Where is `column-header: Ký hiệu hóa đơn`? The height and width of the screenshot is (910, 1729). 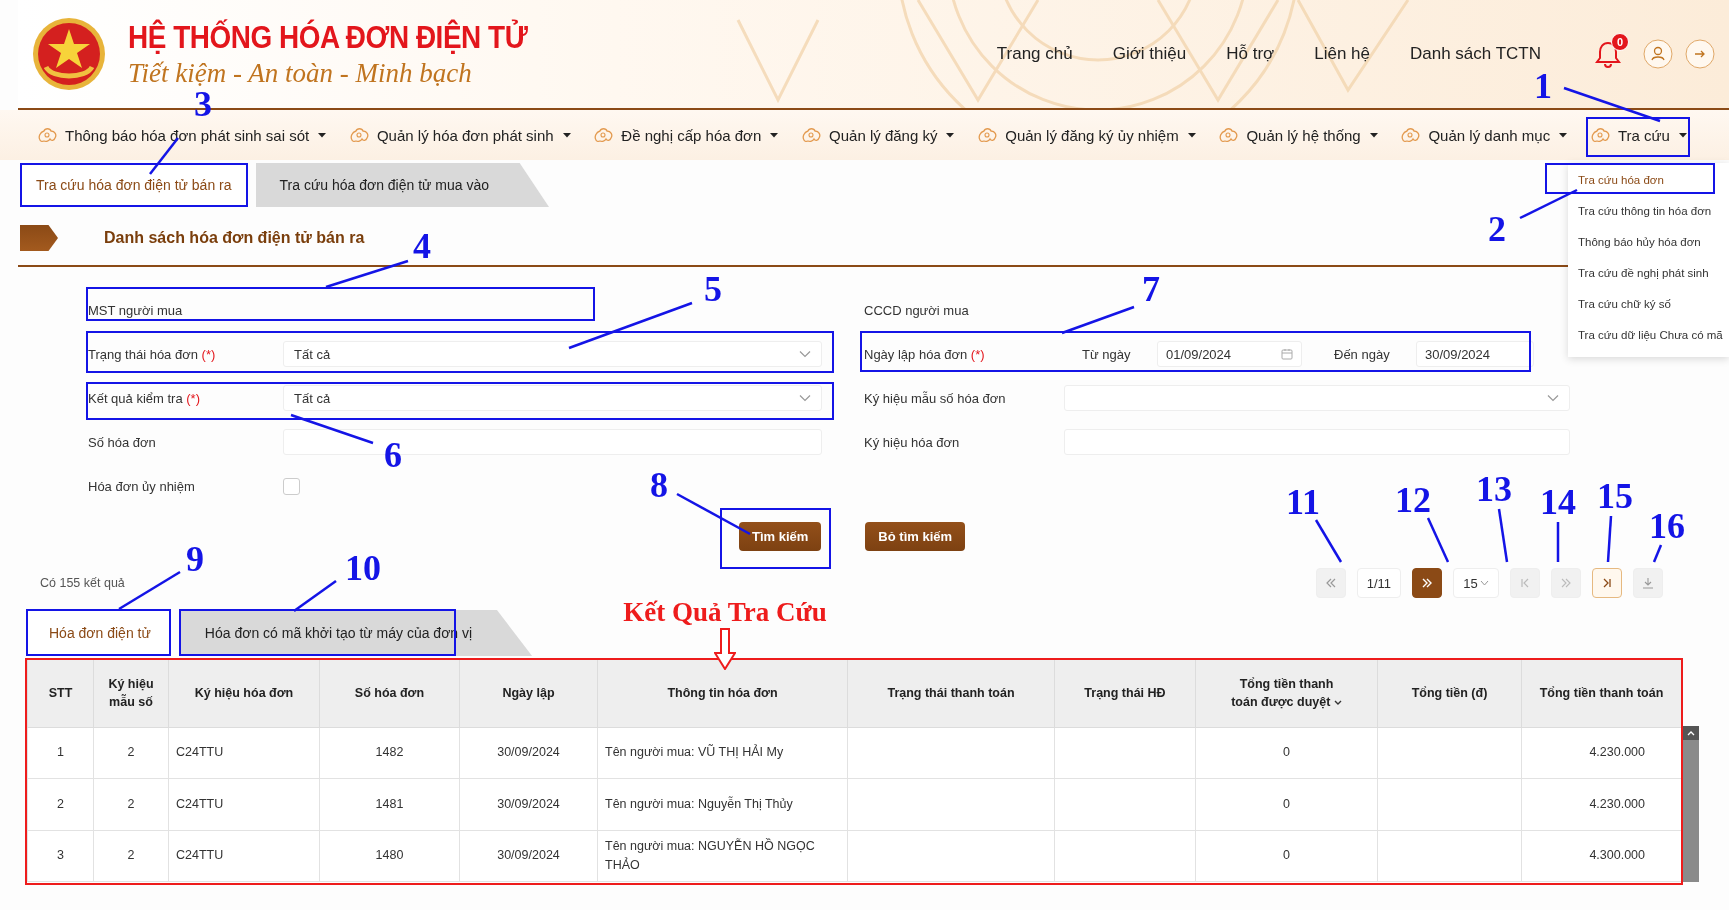 column-header: Ký hiệu hóa đơn is located at coordinates (244, 693).